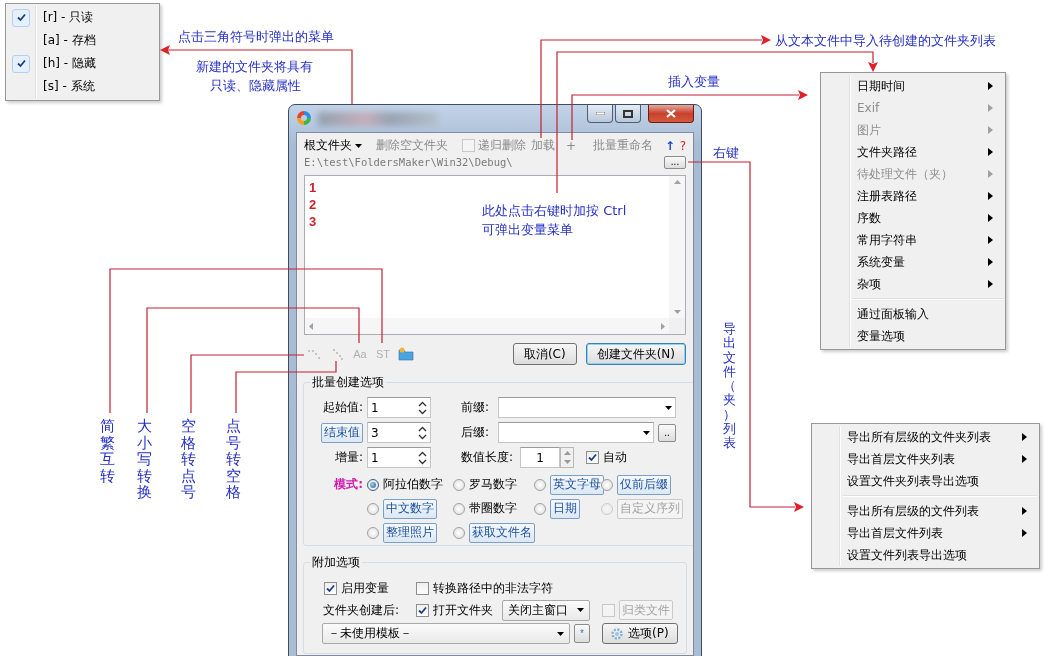 The image size is (1056, 656). What do you see at coordinates (82, 86) in the screenshot?
I see `menu-item: [s] - 系统` at bounding box center [82, 86].